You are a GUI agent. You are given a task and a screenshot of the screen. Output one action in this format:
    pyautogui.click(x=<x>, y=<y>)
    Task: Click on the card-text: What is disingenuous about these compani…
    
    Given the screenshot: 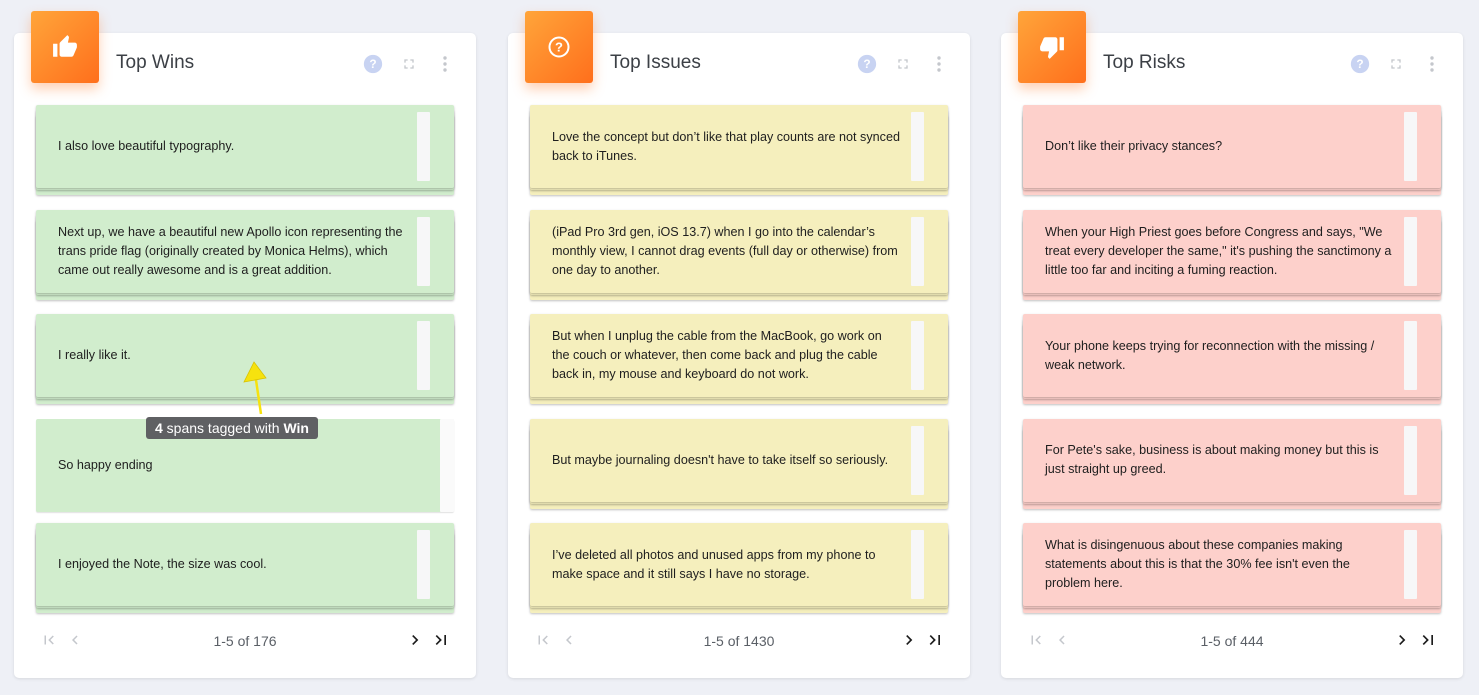 What is the action you would take?
    pyautogui.click(x=1197, y=564)
    